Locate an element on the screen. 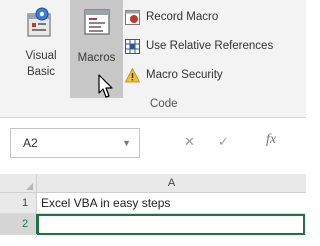 The width and height of the screenshot is (320, 246). table-row: 1 Excel VBA in easy steps is located at coordinates (153, 203).